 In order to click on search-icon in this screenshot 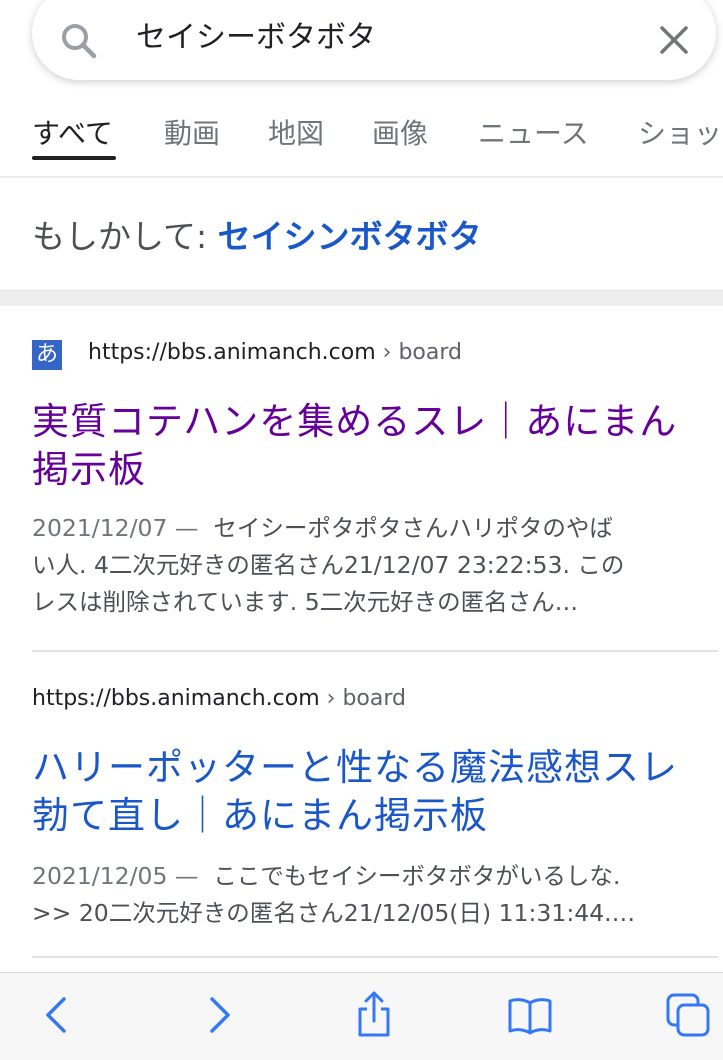, I will do `click(79, 41)`.